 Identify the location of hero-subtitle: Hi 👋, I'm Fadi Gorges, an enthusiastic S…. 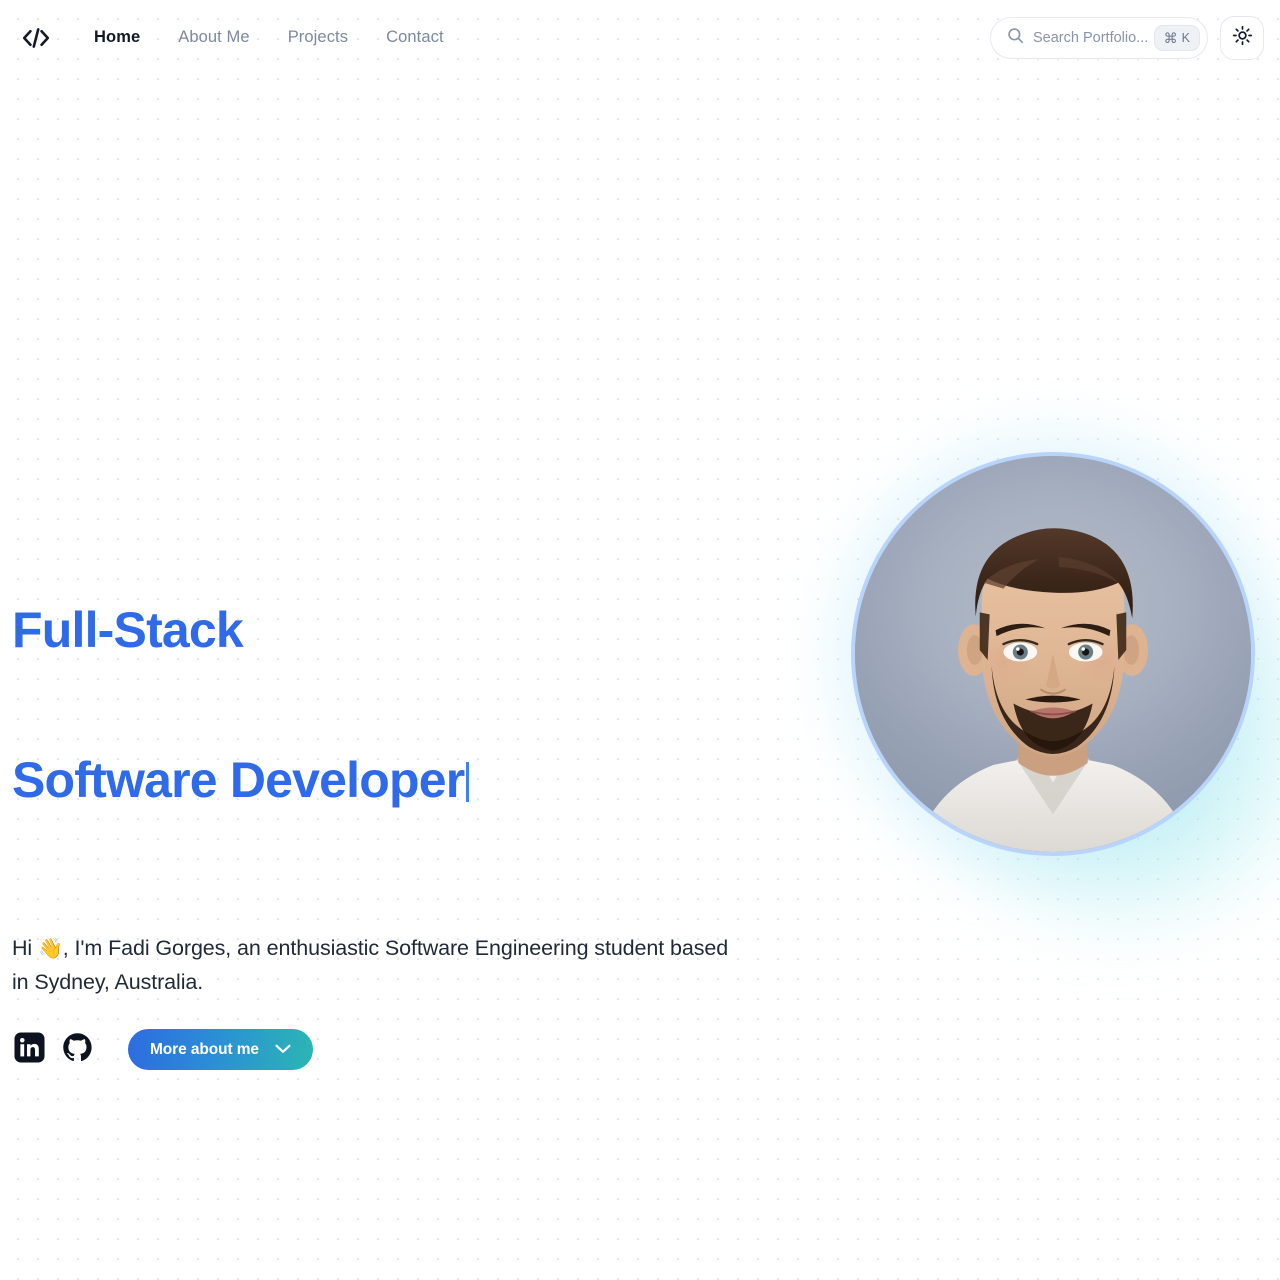
(377, 965).